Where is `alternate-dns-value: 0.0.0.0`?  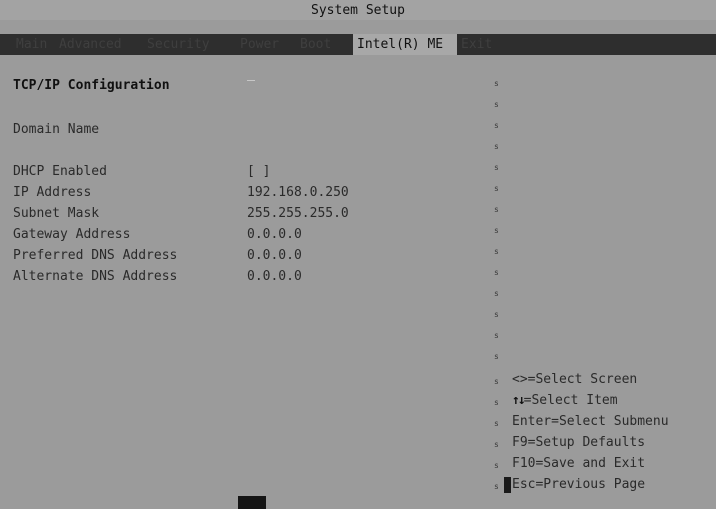
alternate-dns-value: 0.0.0.0 is located at coordinates (274, 277).